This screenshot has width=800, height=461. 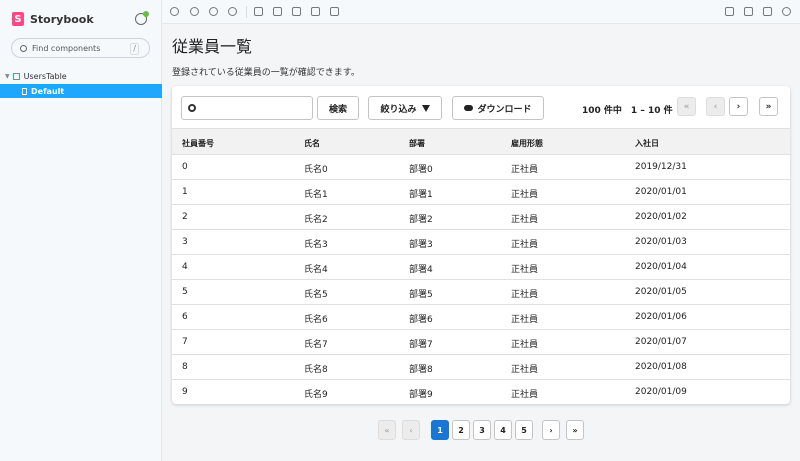 I want to click on reload-icon, so click(x=174, y=11).